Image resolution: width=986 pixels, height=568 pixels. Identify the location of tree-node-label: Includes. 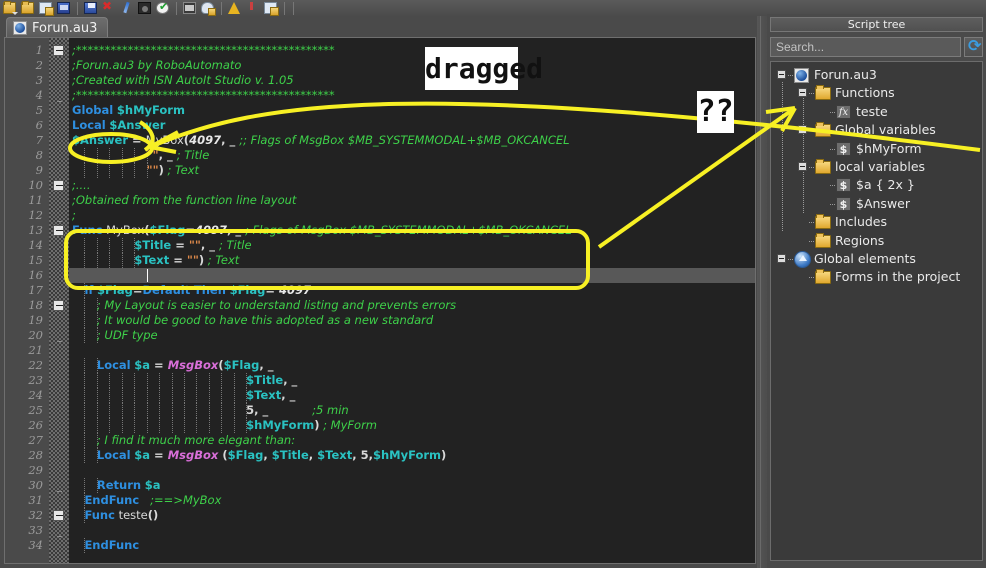
(861, 222).